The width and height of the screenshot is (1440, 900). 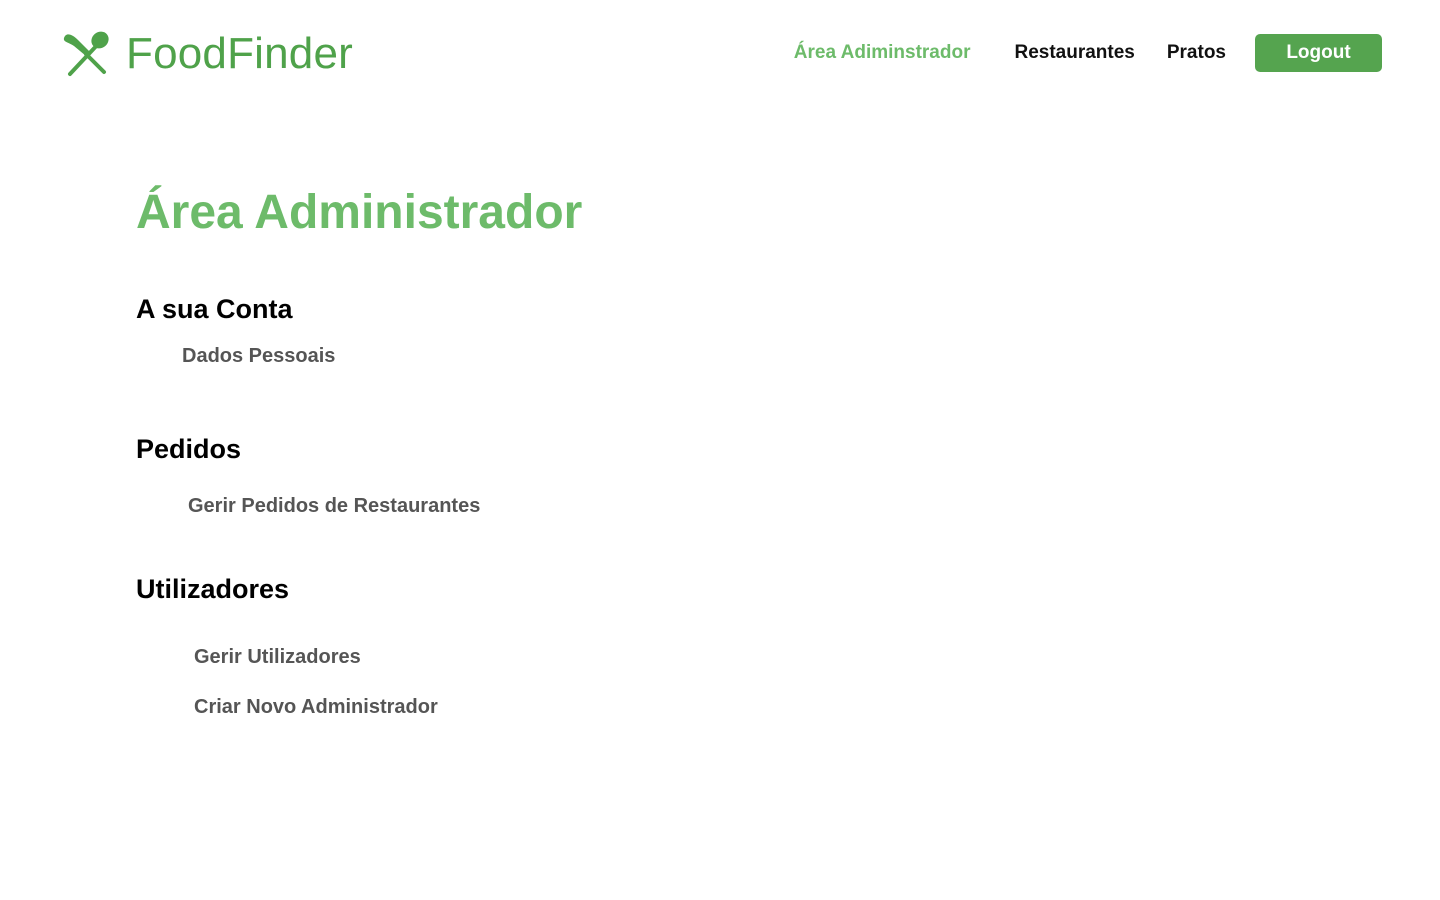 I want to click on nav-link-dishes: Pratos, so click(x=1196, y=53).